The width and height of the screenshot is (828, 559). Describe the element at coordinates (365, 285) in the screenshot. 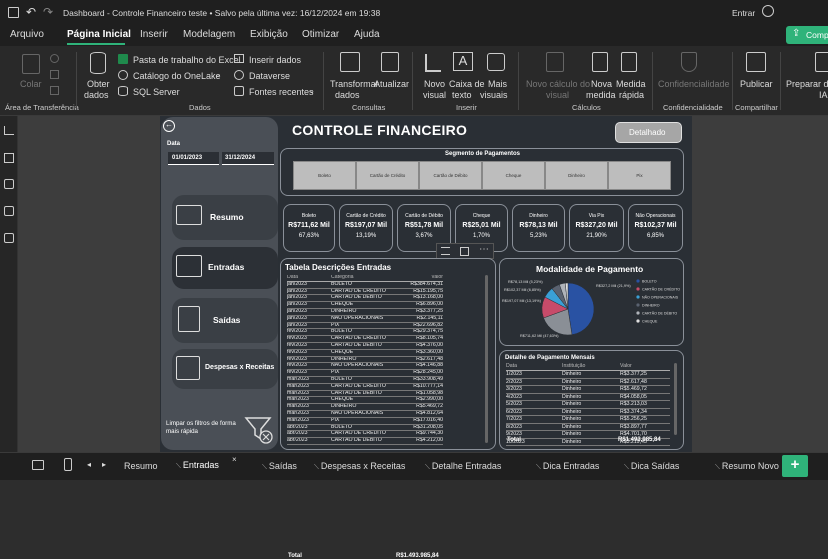

I see `table-row: jan/2023 BOLETO R$384.674,31` at that location.